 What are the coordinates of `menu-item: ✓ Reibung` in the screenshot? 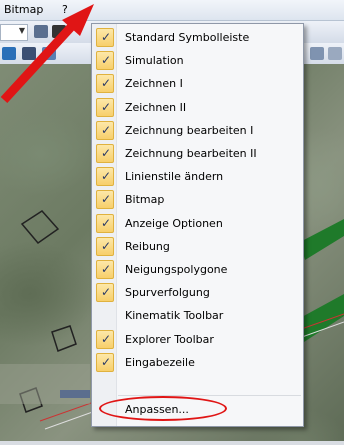 It's located at (196, 247).